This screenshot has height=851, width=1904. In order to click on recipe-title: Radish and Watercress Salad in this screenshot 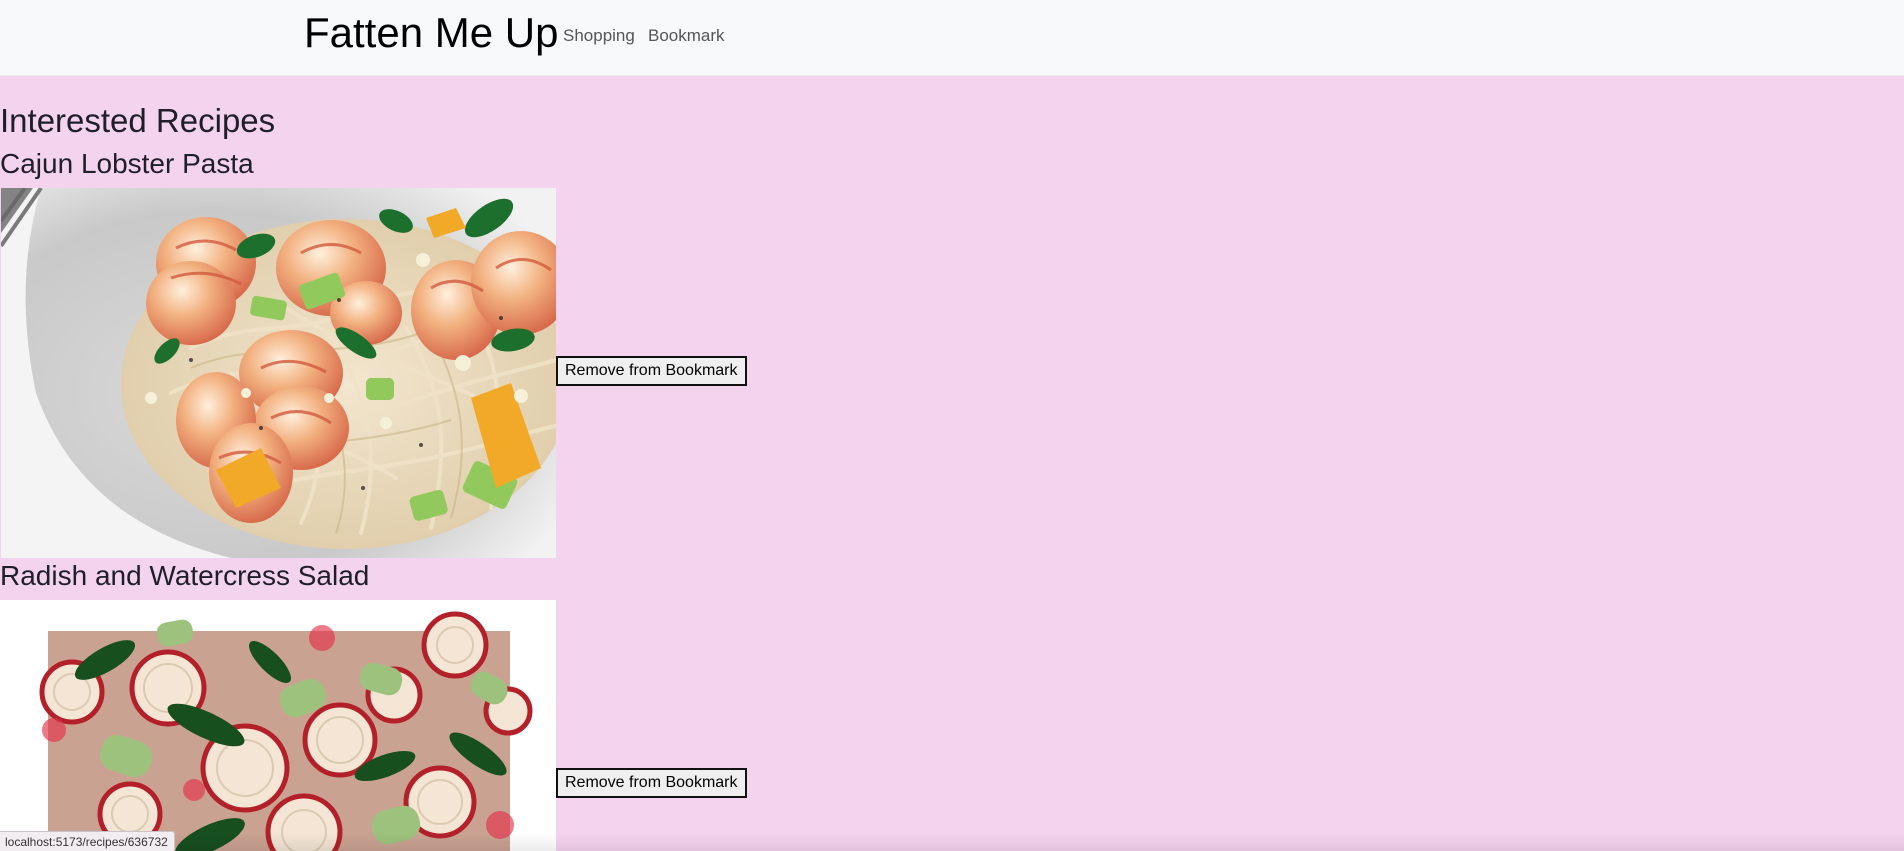, I will do `click(185, 575)`.